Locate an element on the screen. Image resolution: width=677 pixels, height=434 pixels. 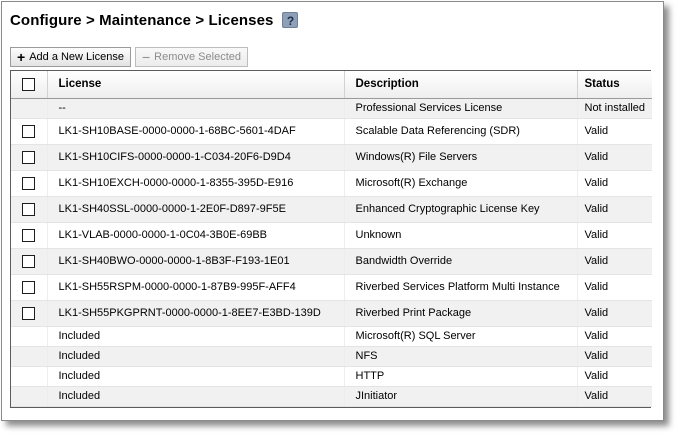
plus-icon: + is located at coordinates (21, 57).